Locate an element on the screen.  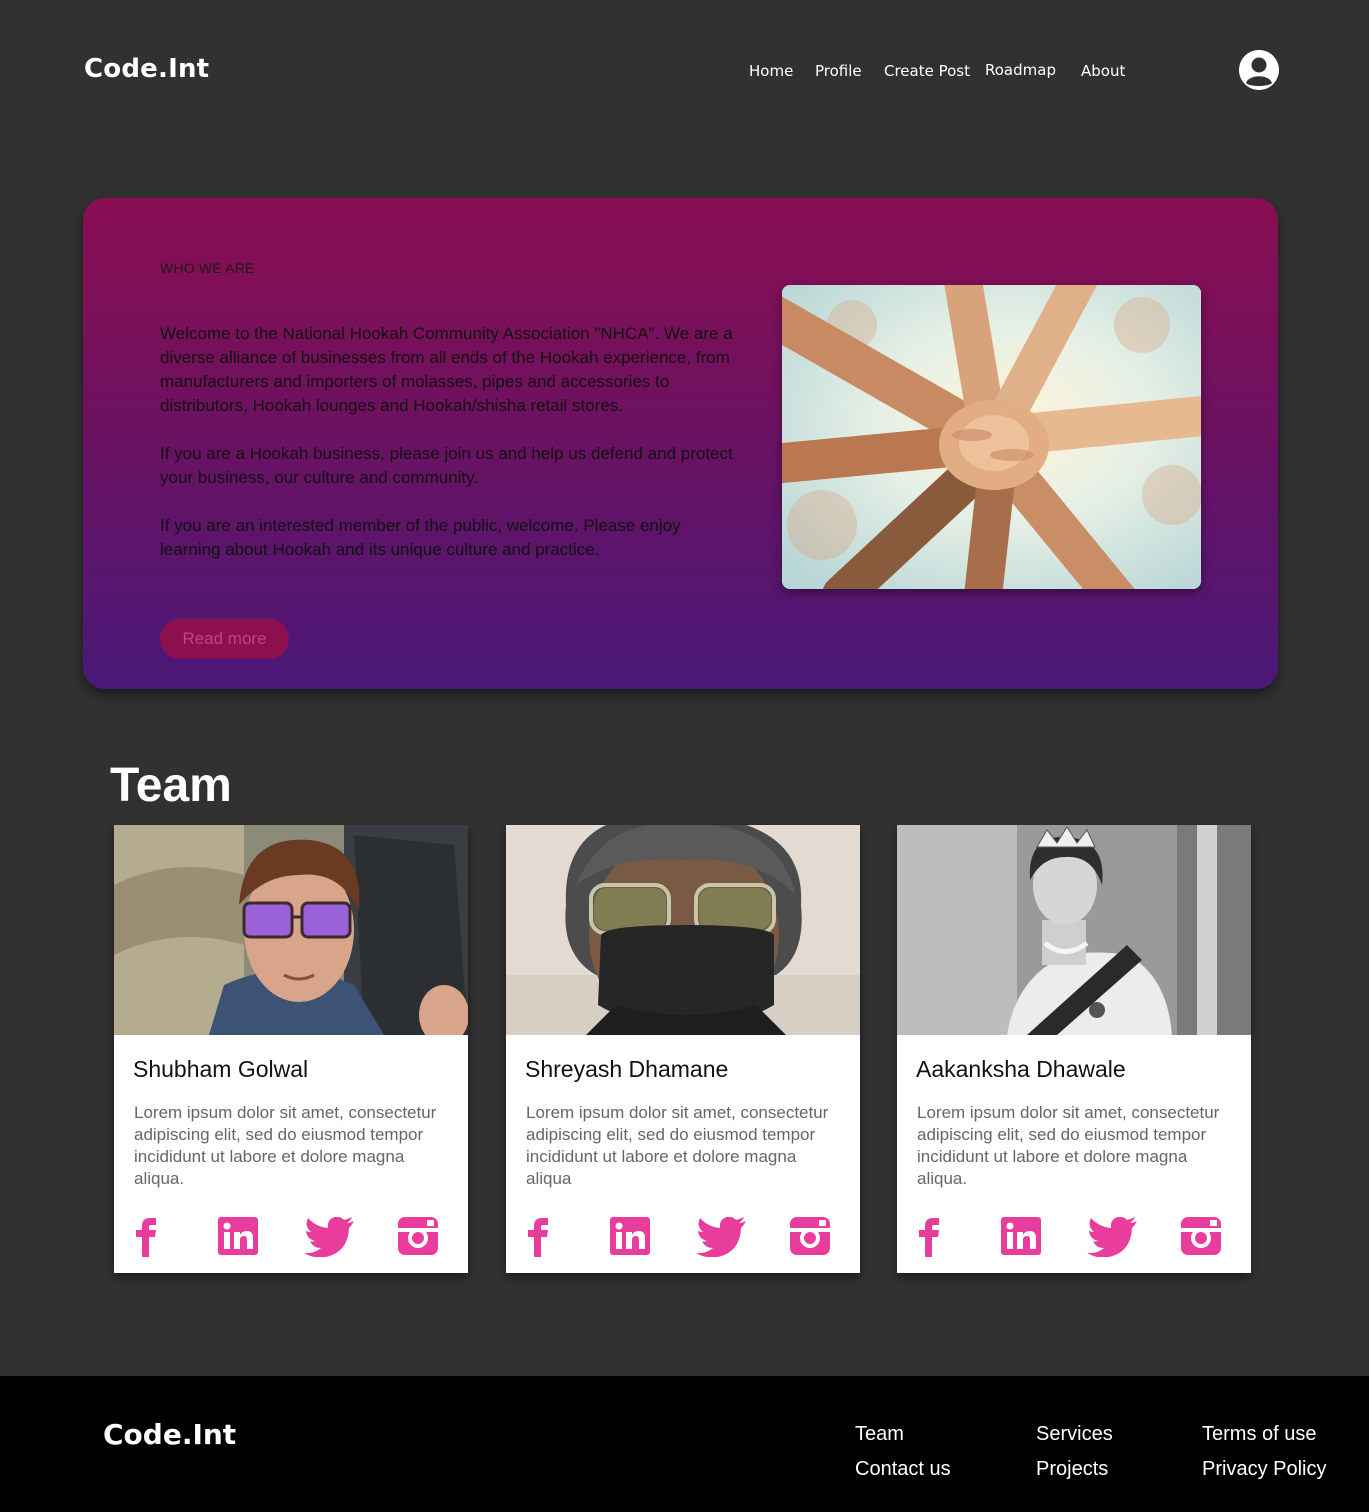
footer-link-contact-us: Contact us is located at coordinates (903, 1469).